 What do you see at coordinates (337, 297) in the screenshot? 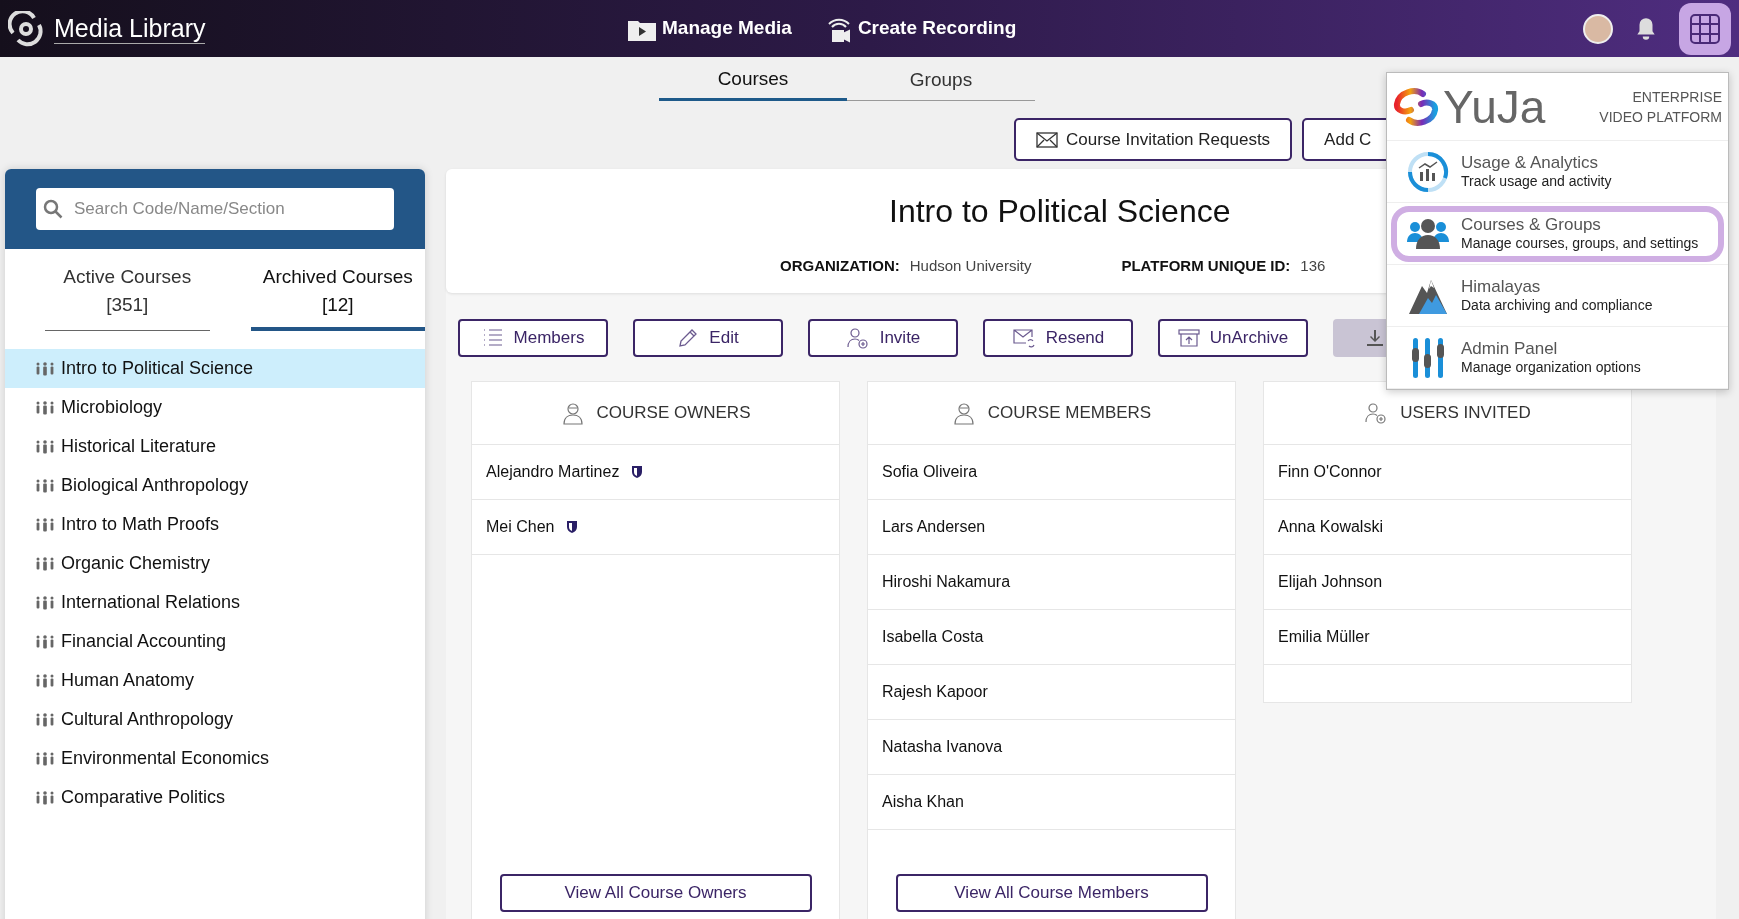
I see `tab: Archived Courses [12]` at bounding box center [337, 297].